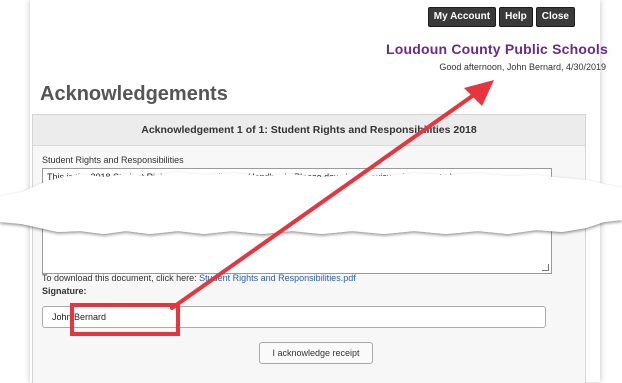 This screenshot has width=622, height=383. I want to click on section-label: Student Rights and Responsibilities, so click(113, 160).